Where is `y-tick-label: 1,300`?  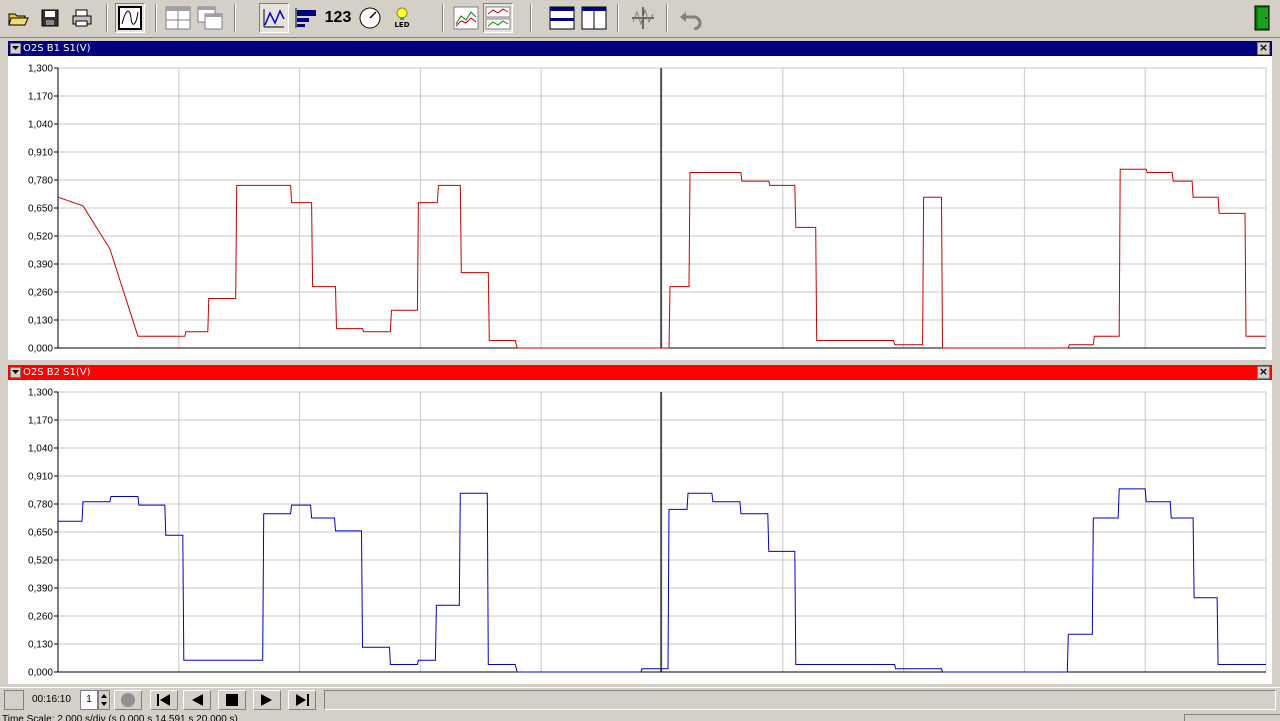 y-tick-label: 1,300 is located at coordinates (40, 393).